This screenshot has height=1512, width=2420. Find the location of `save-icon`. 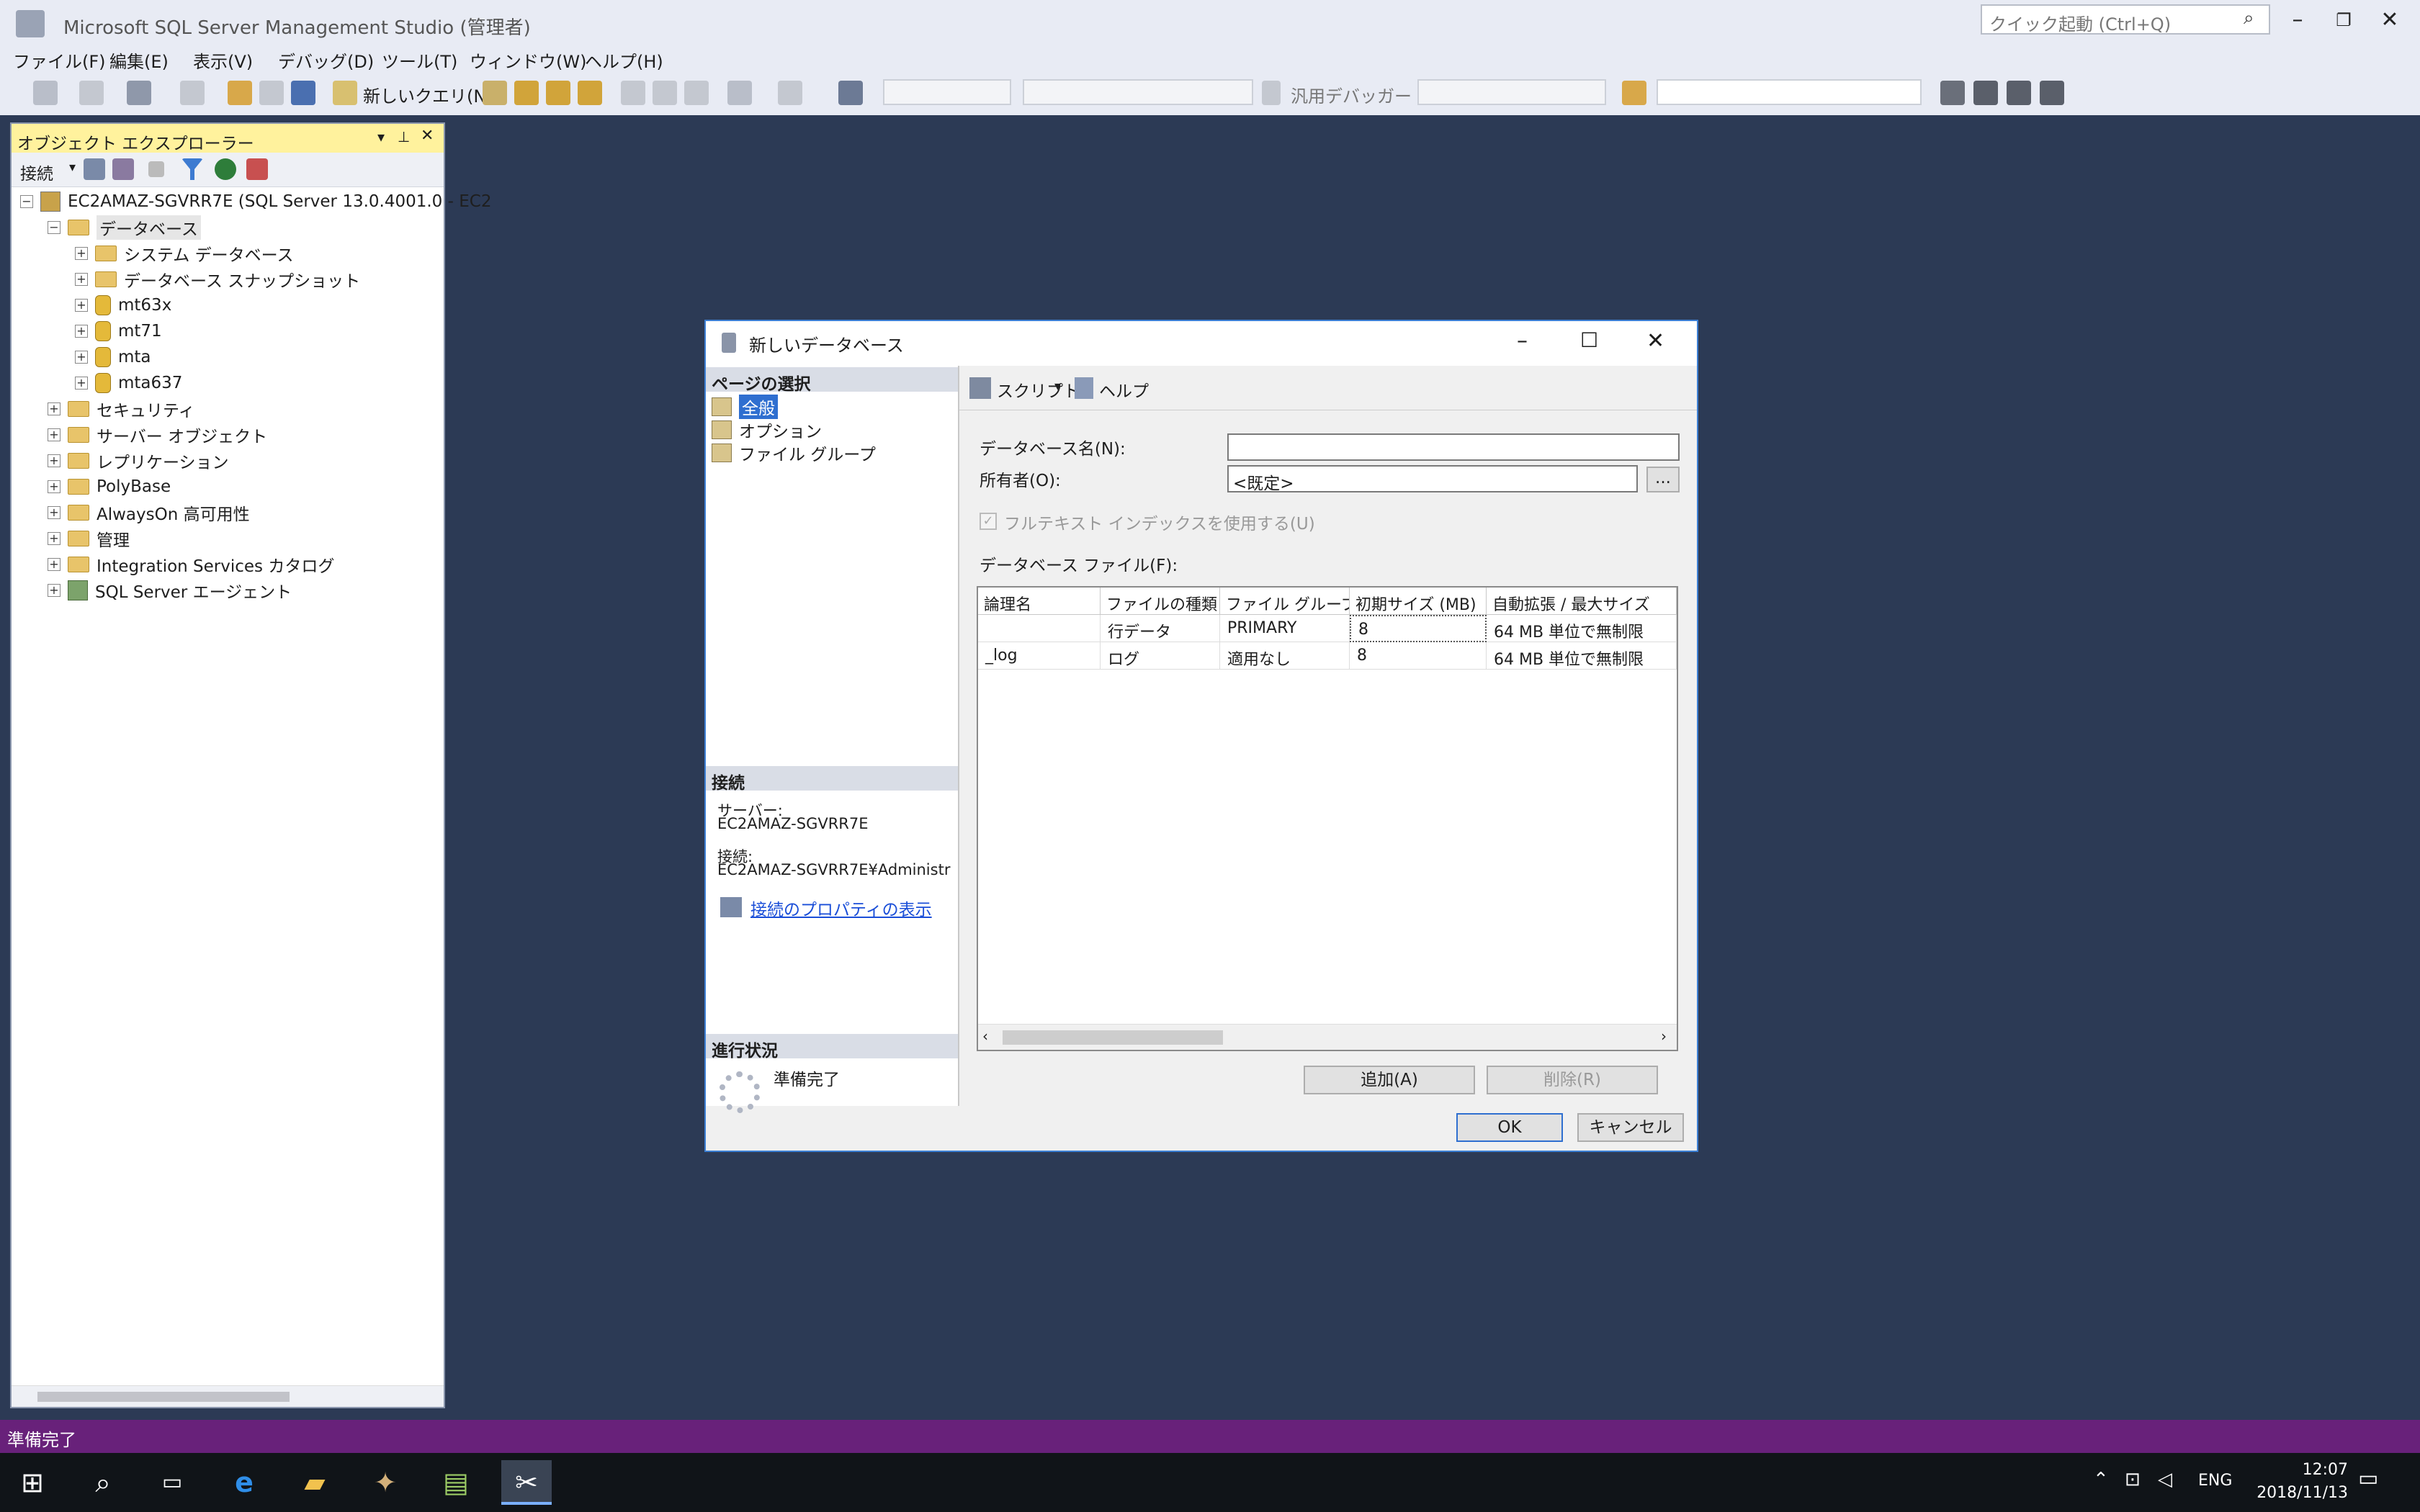

save-icon is located at coordinates (271, 93).